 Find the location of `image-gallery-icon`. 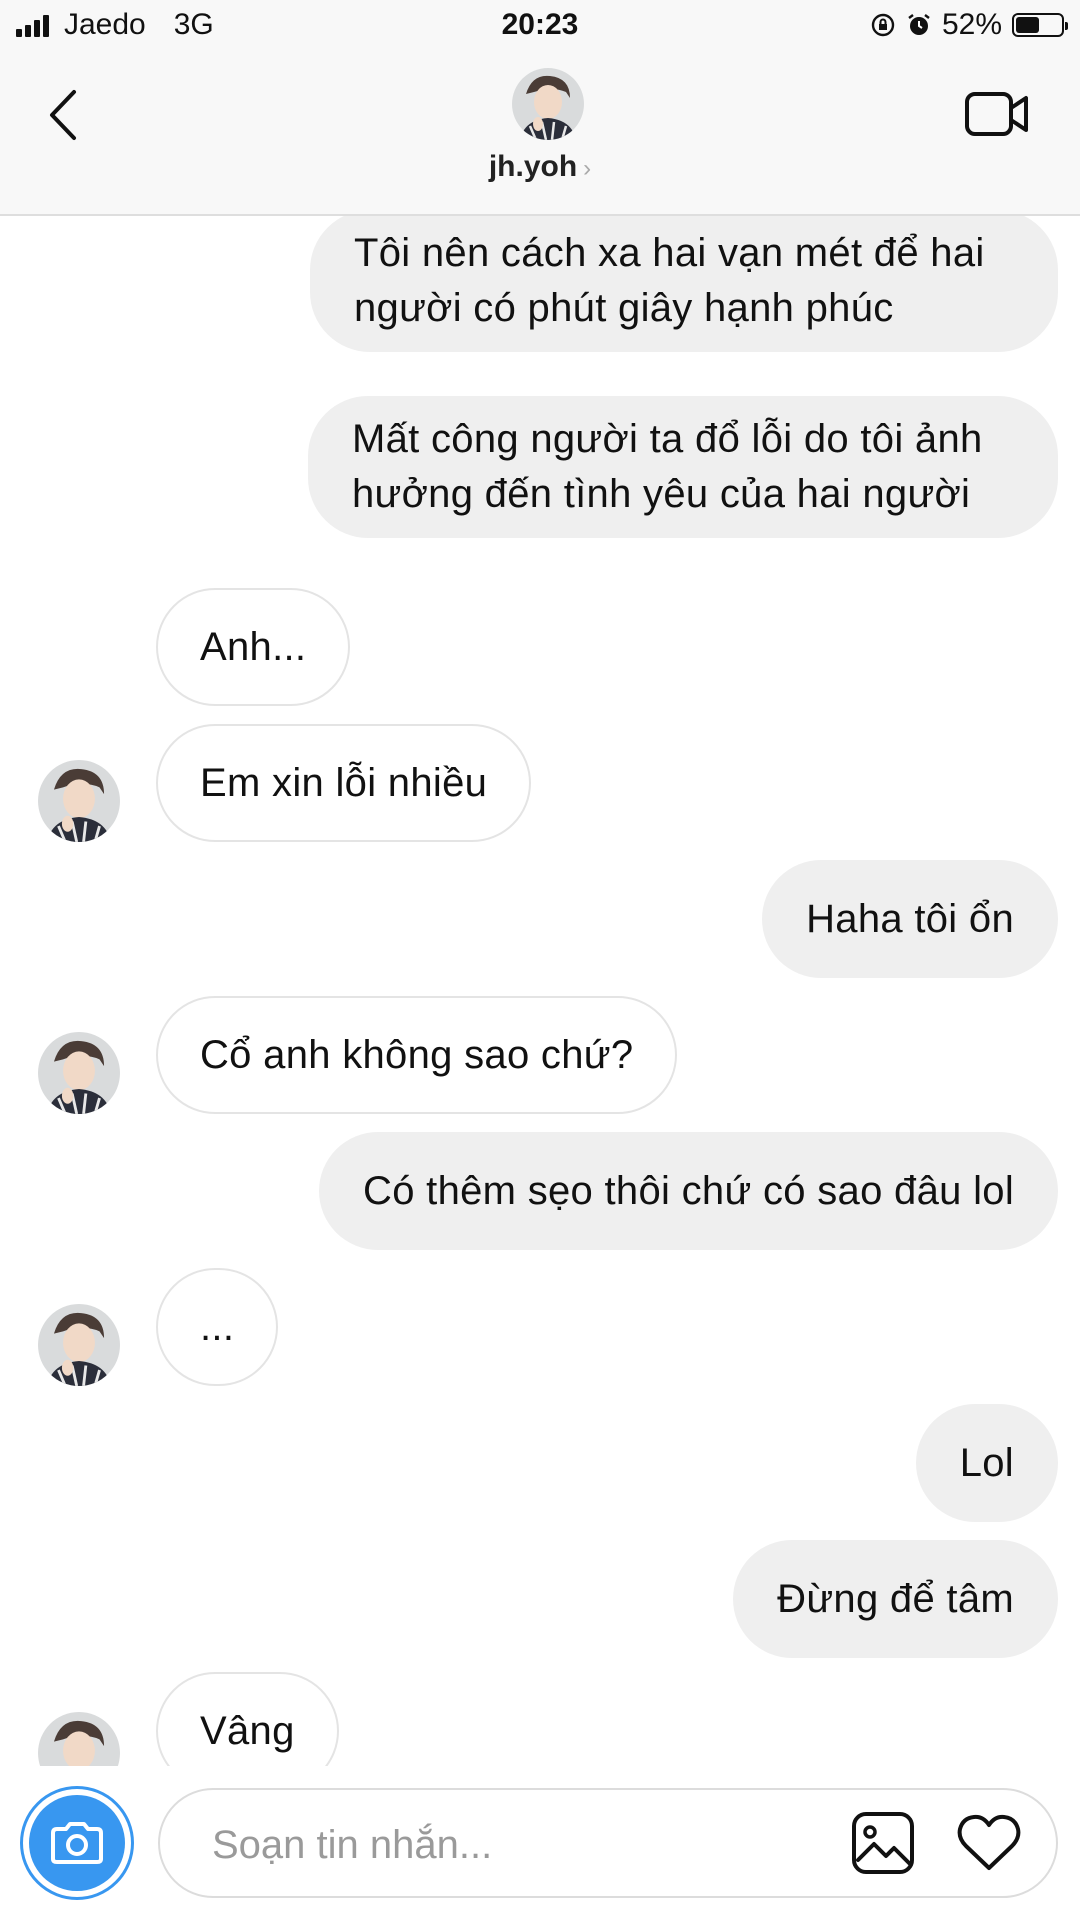

image-gallery-icon is located at coordinates (883, 1843).